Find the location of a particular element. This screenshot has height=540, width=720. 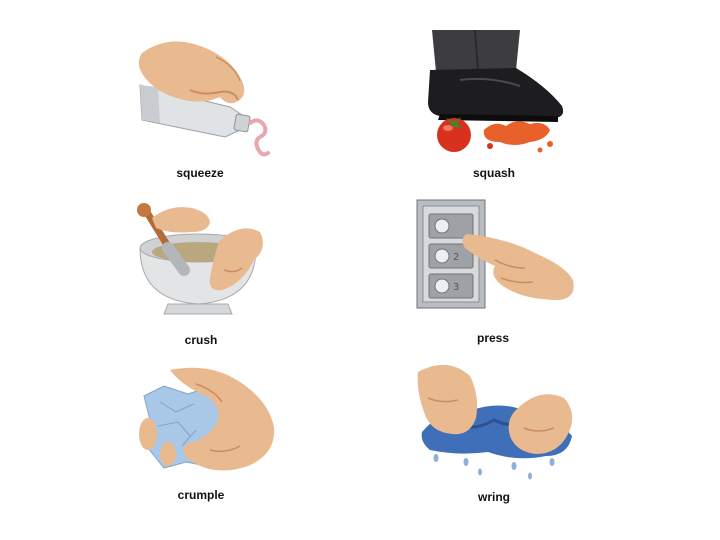

shoe-squashing-tomato-icon is located at coordinates (496, 91).